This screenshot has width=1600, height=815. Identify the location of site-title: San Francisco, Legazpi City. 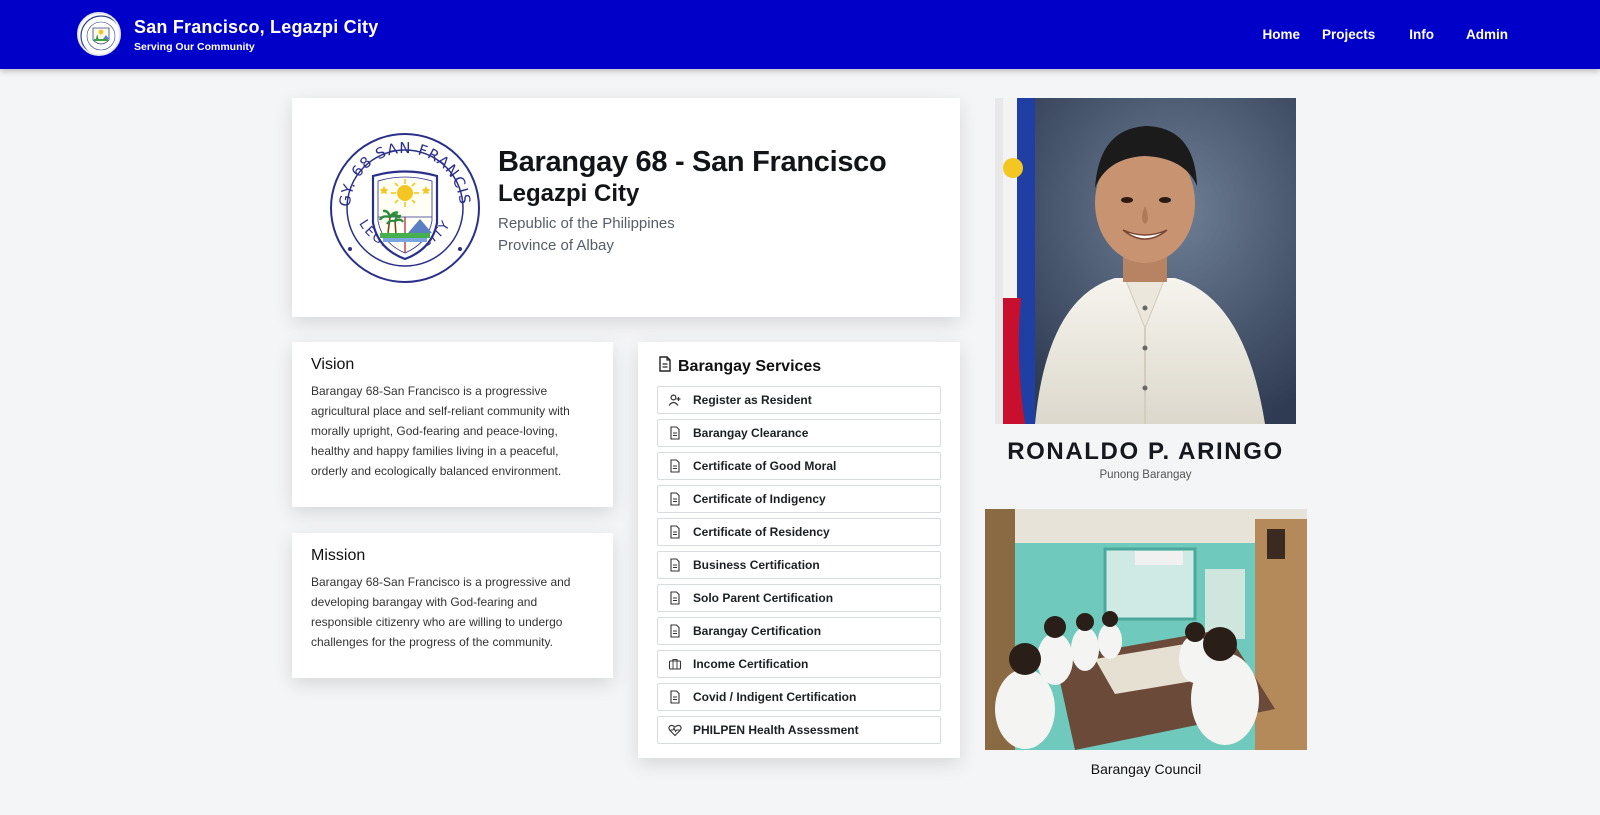
(256, 27).